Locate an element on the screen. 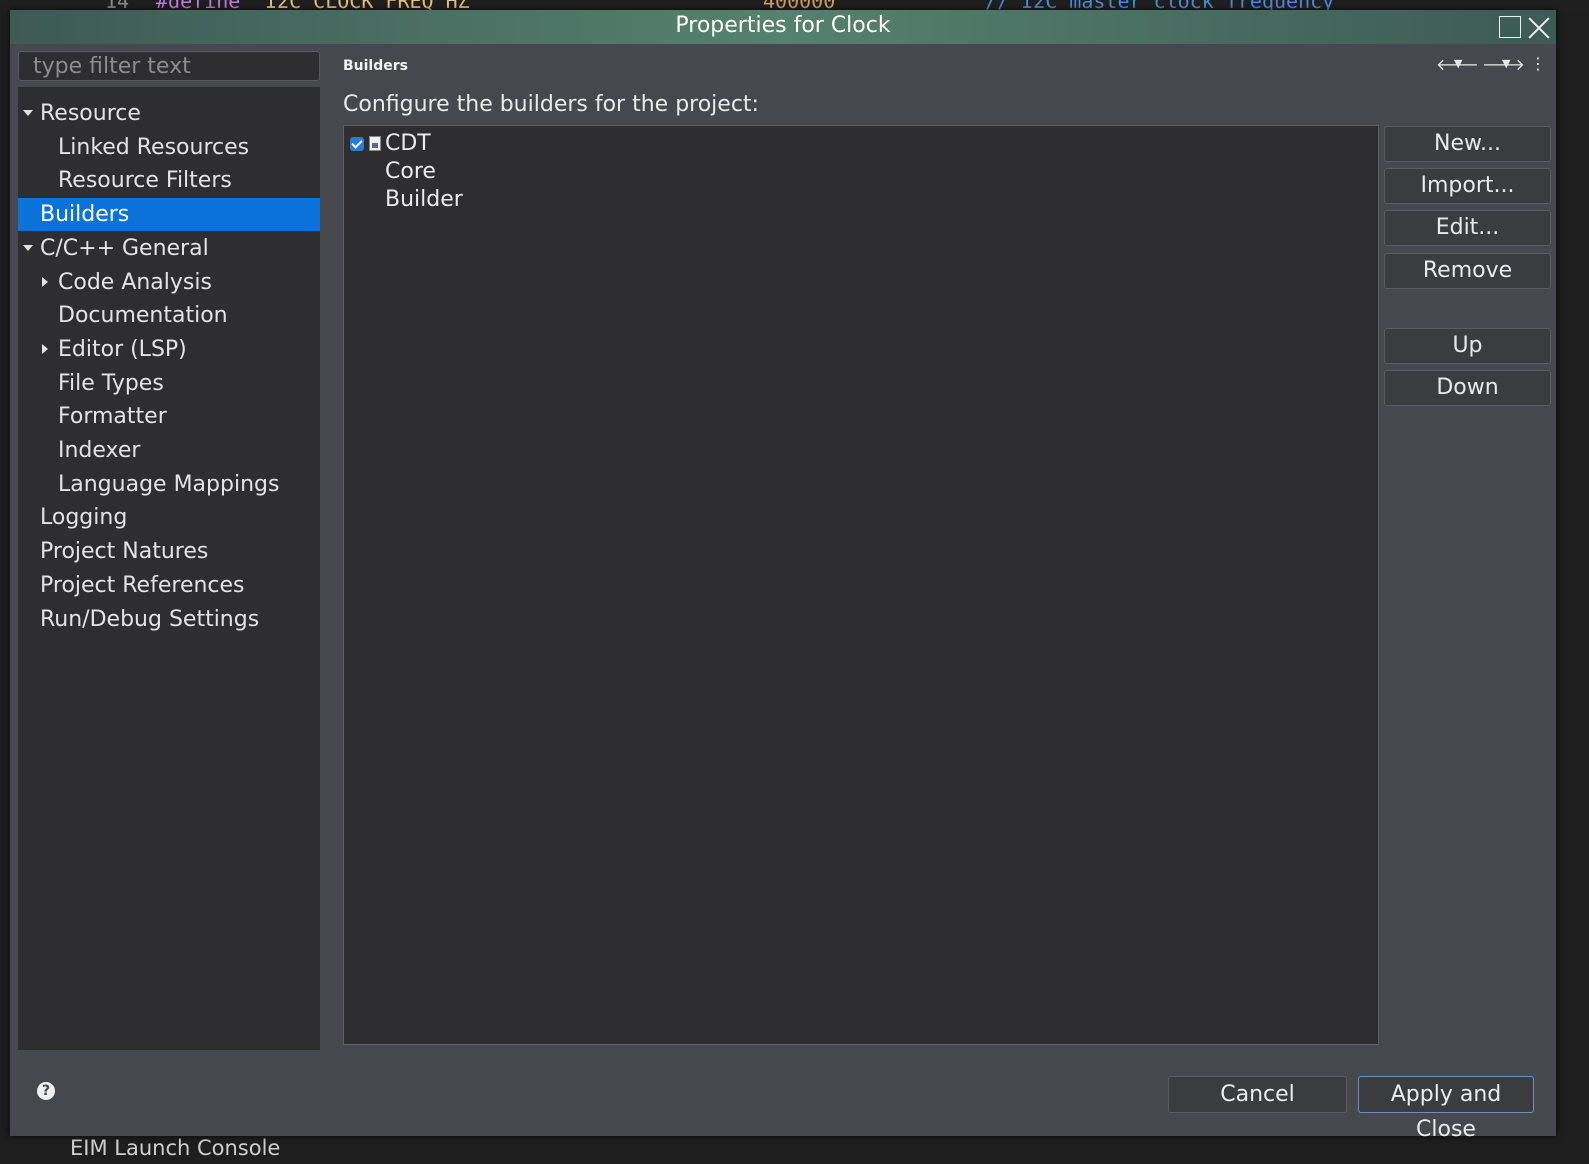  page-title: Builders is located at coordinates (375, 66).